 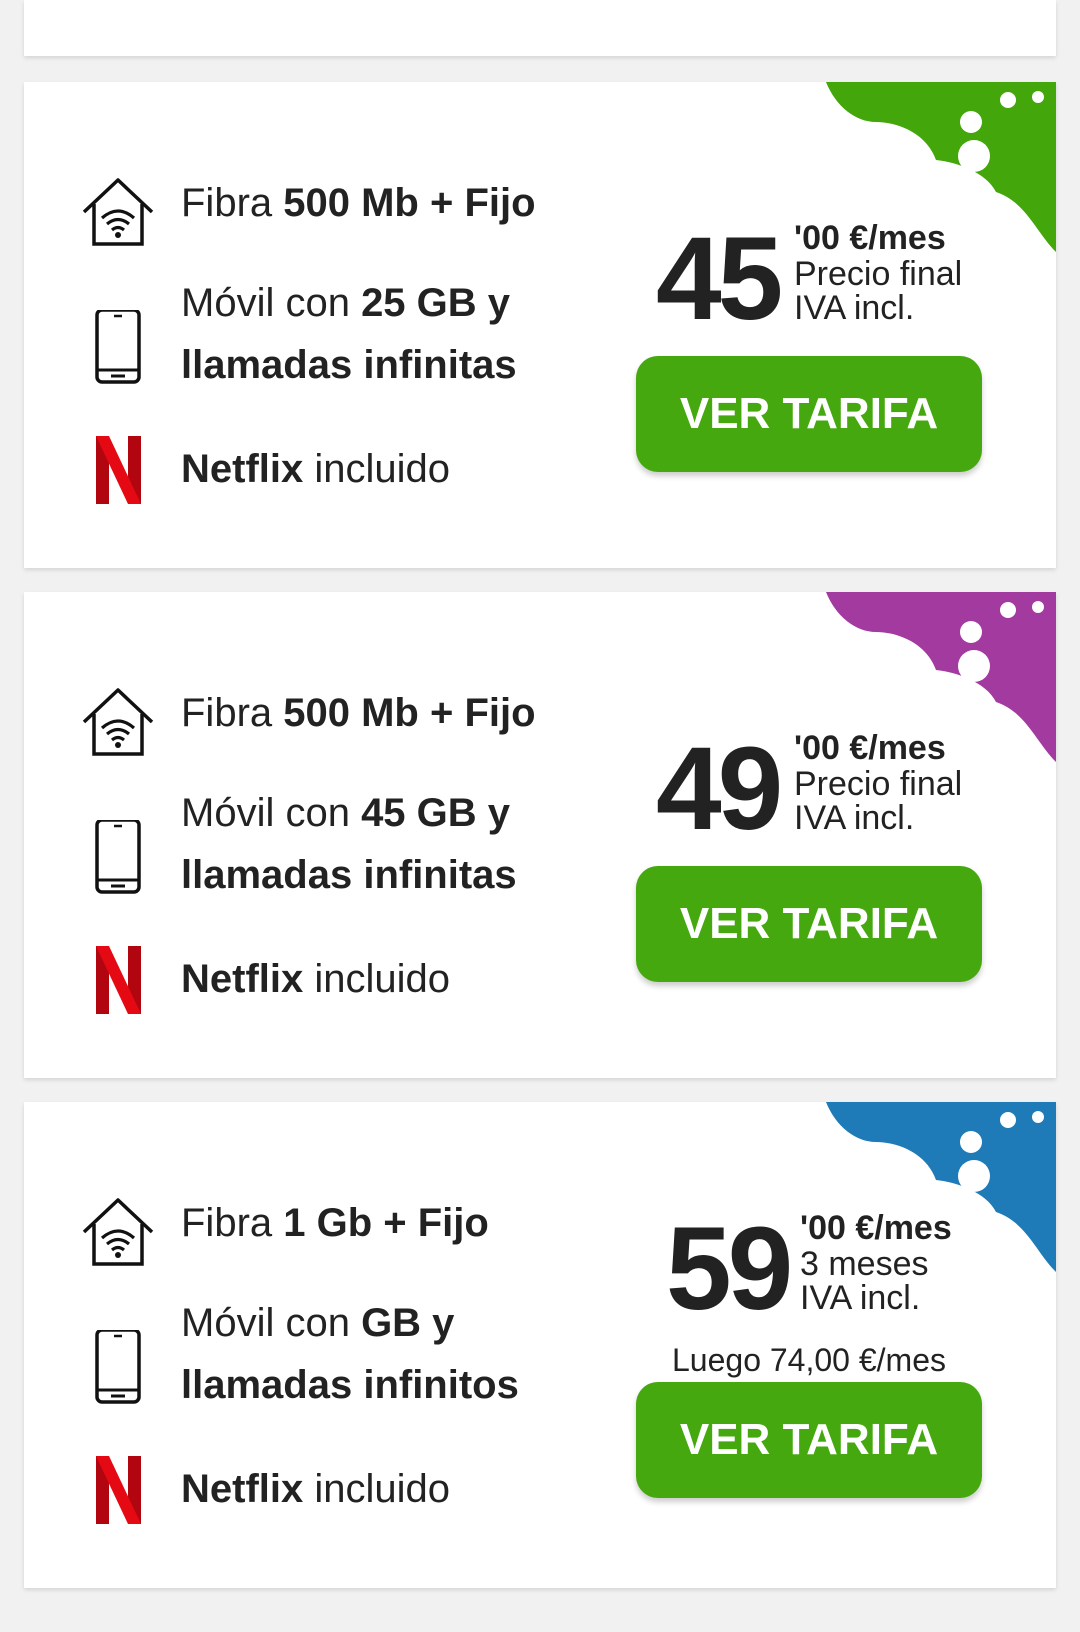 What do you see at coordinates (349, 844) in the screenshot?
I see `movil-text: Móvil con 45 GB y llamadas infinitas` at bounding box center [349, 844].